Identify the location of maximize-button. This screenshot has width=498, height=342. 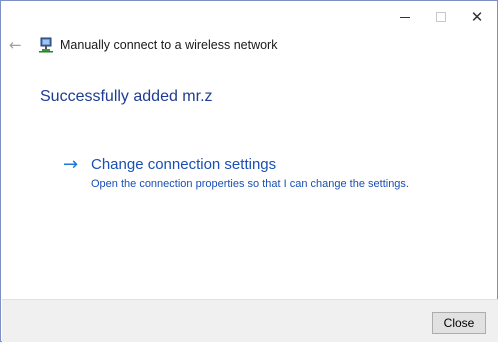
(441, 17).